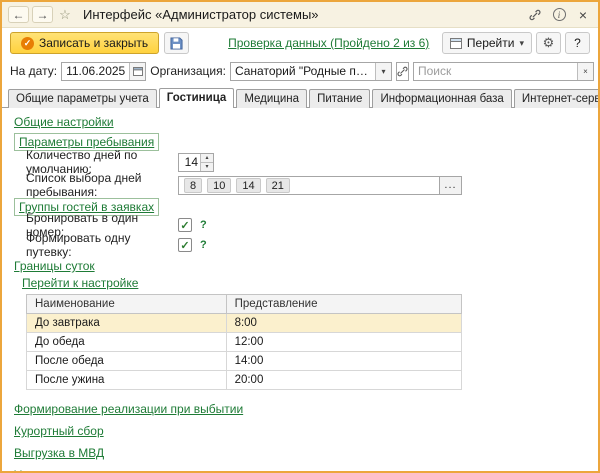  I want to click on date-field: 11.06.2025, so click(104, 71).